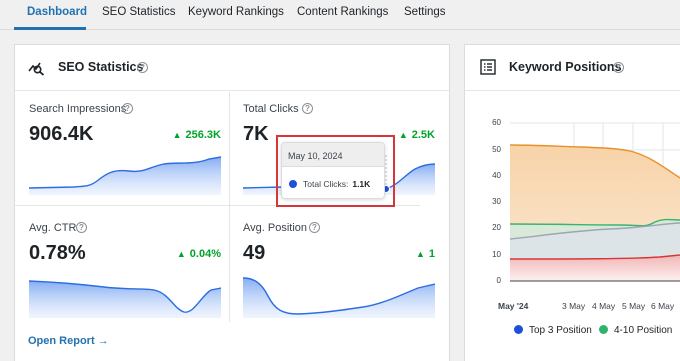 The height and width of the screenshot is (361, 680). I want to click on seo-panel-header: SEO Statistics ?, so click(232, 68).